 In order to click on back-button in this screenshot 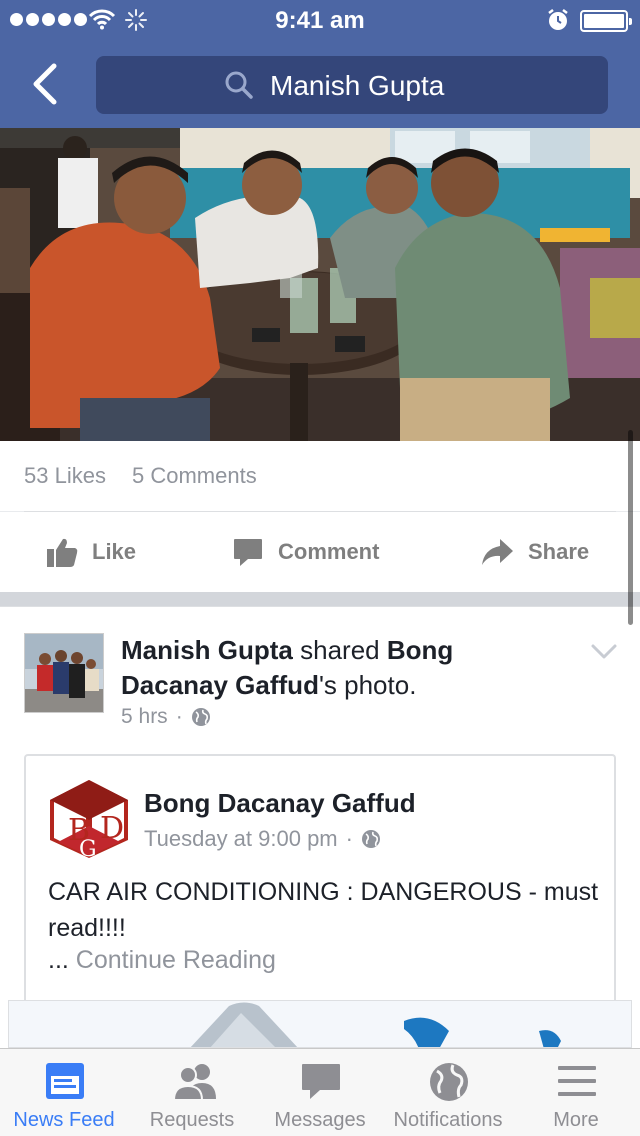, I will do `click(46, 84)`.